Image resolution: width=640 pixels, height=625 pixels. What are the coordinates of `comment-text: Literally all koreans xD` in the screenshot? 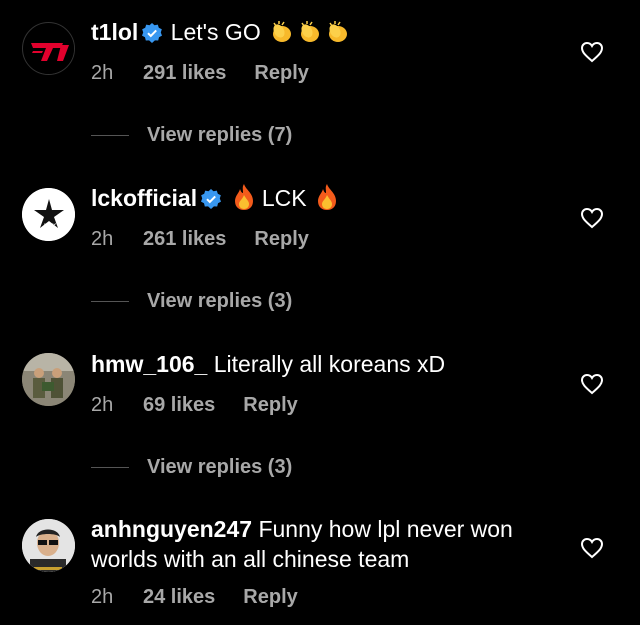 It's located at (329, 364).